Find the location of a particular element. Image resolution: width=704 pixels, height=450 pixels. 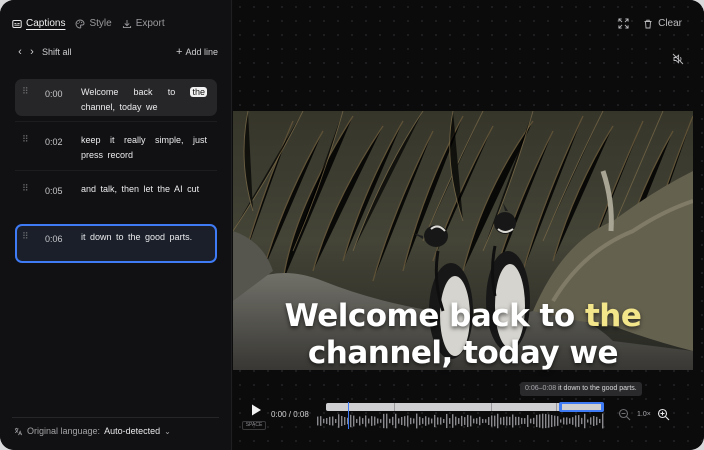

caption-line-selected: ⠿ 0:06 it down to the good parts. is located at coordinates (116, 243).